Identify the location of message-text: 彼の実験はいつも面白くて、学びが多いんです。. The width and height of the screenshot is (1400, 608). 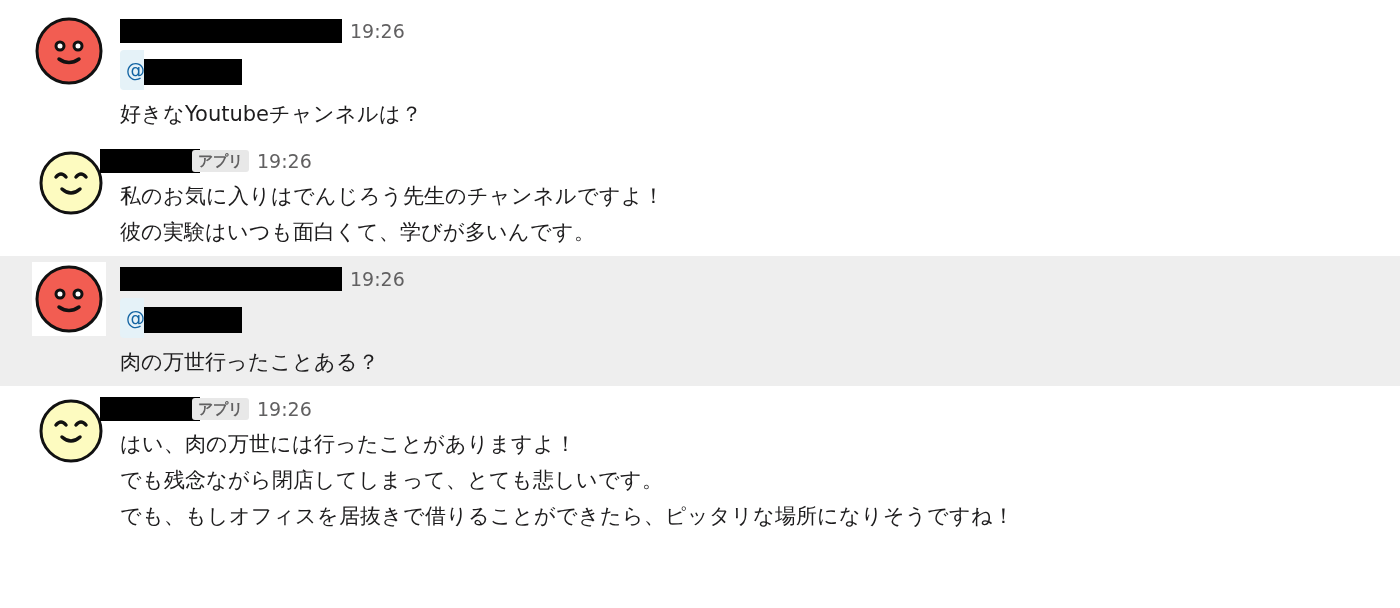
(358, 232).